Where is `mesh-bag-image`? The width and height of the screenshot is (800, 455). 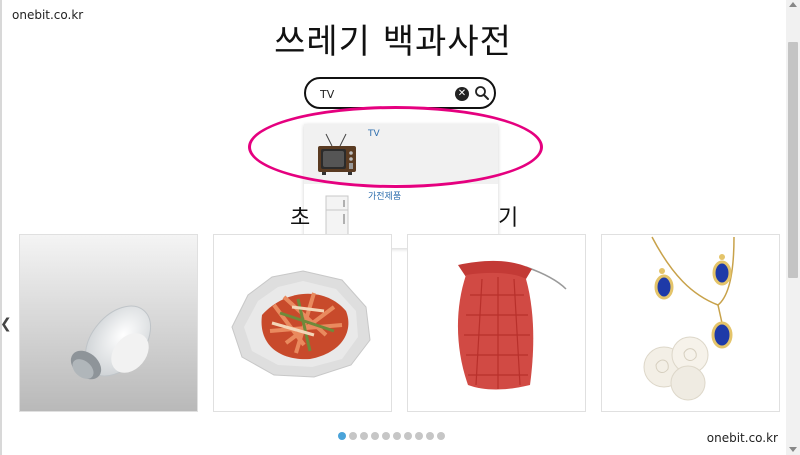
mesh-bag-image is located at coordinates (496, 323).